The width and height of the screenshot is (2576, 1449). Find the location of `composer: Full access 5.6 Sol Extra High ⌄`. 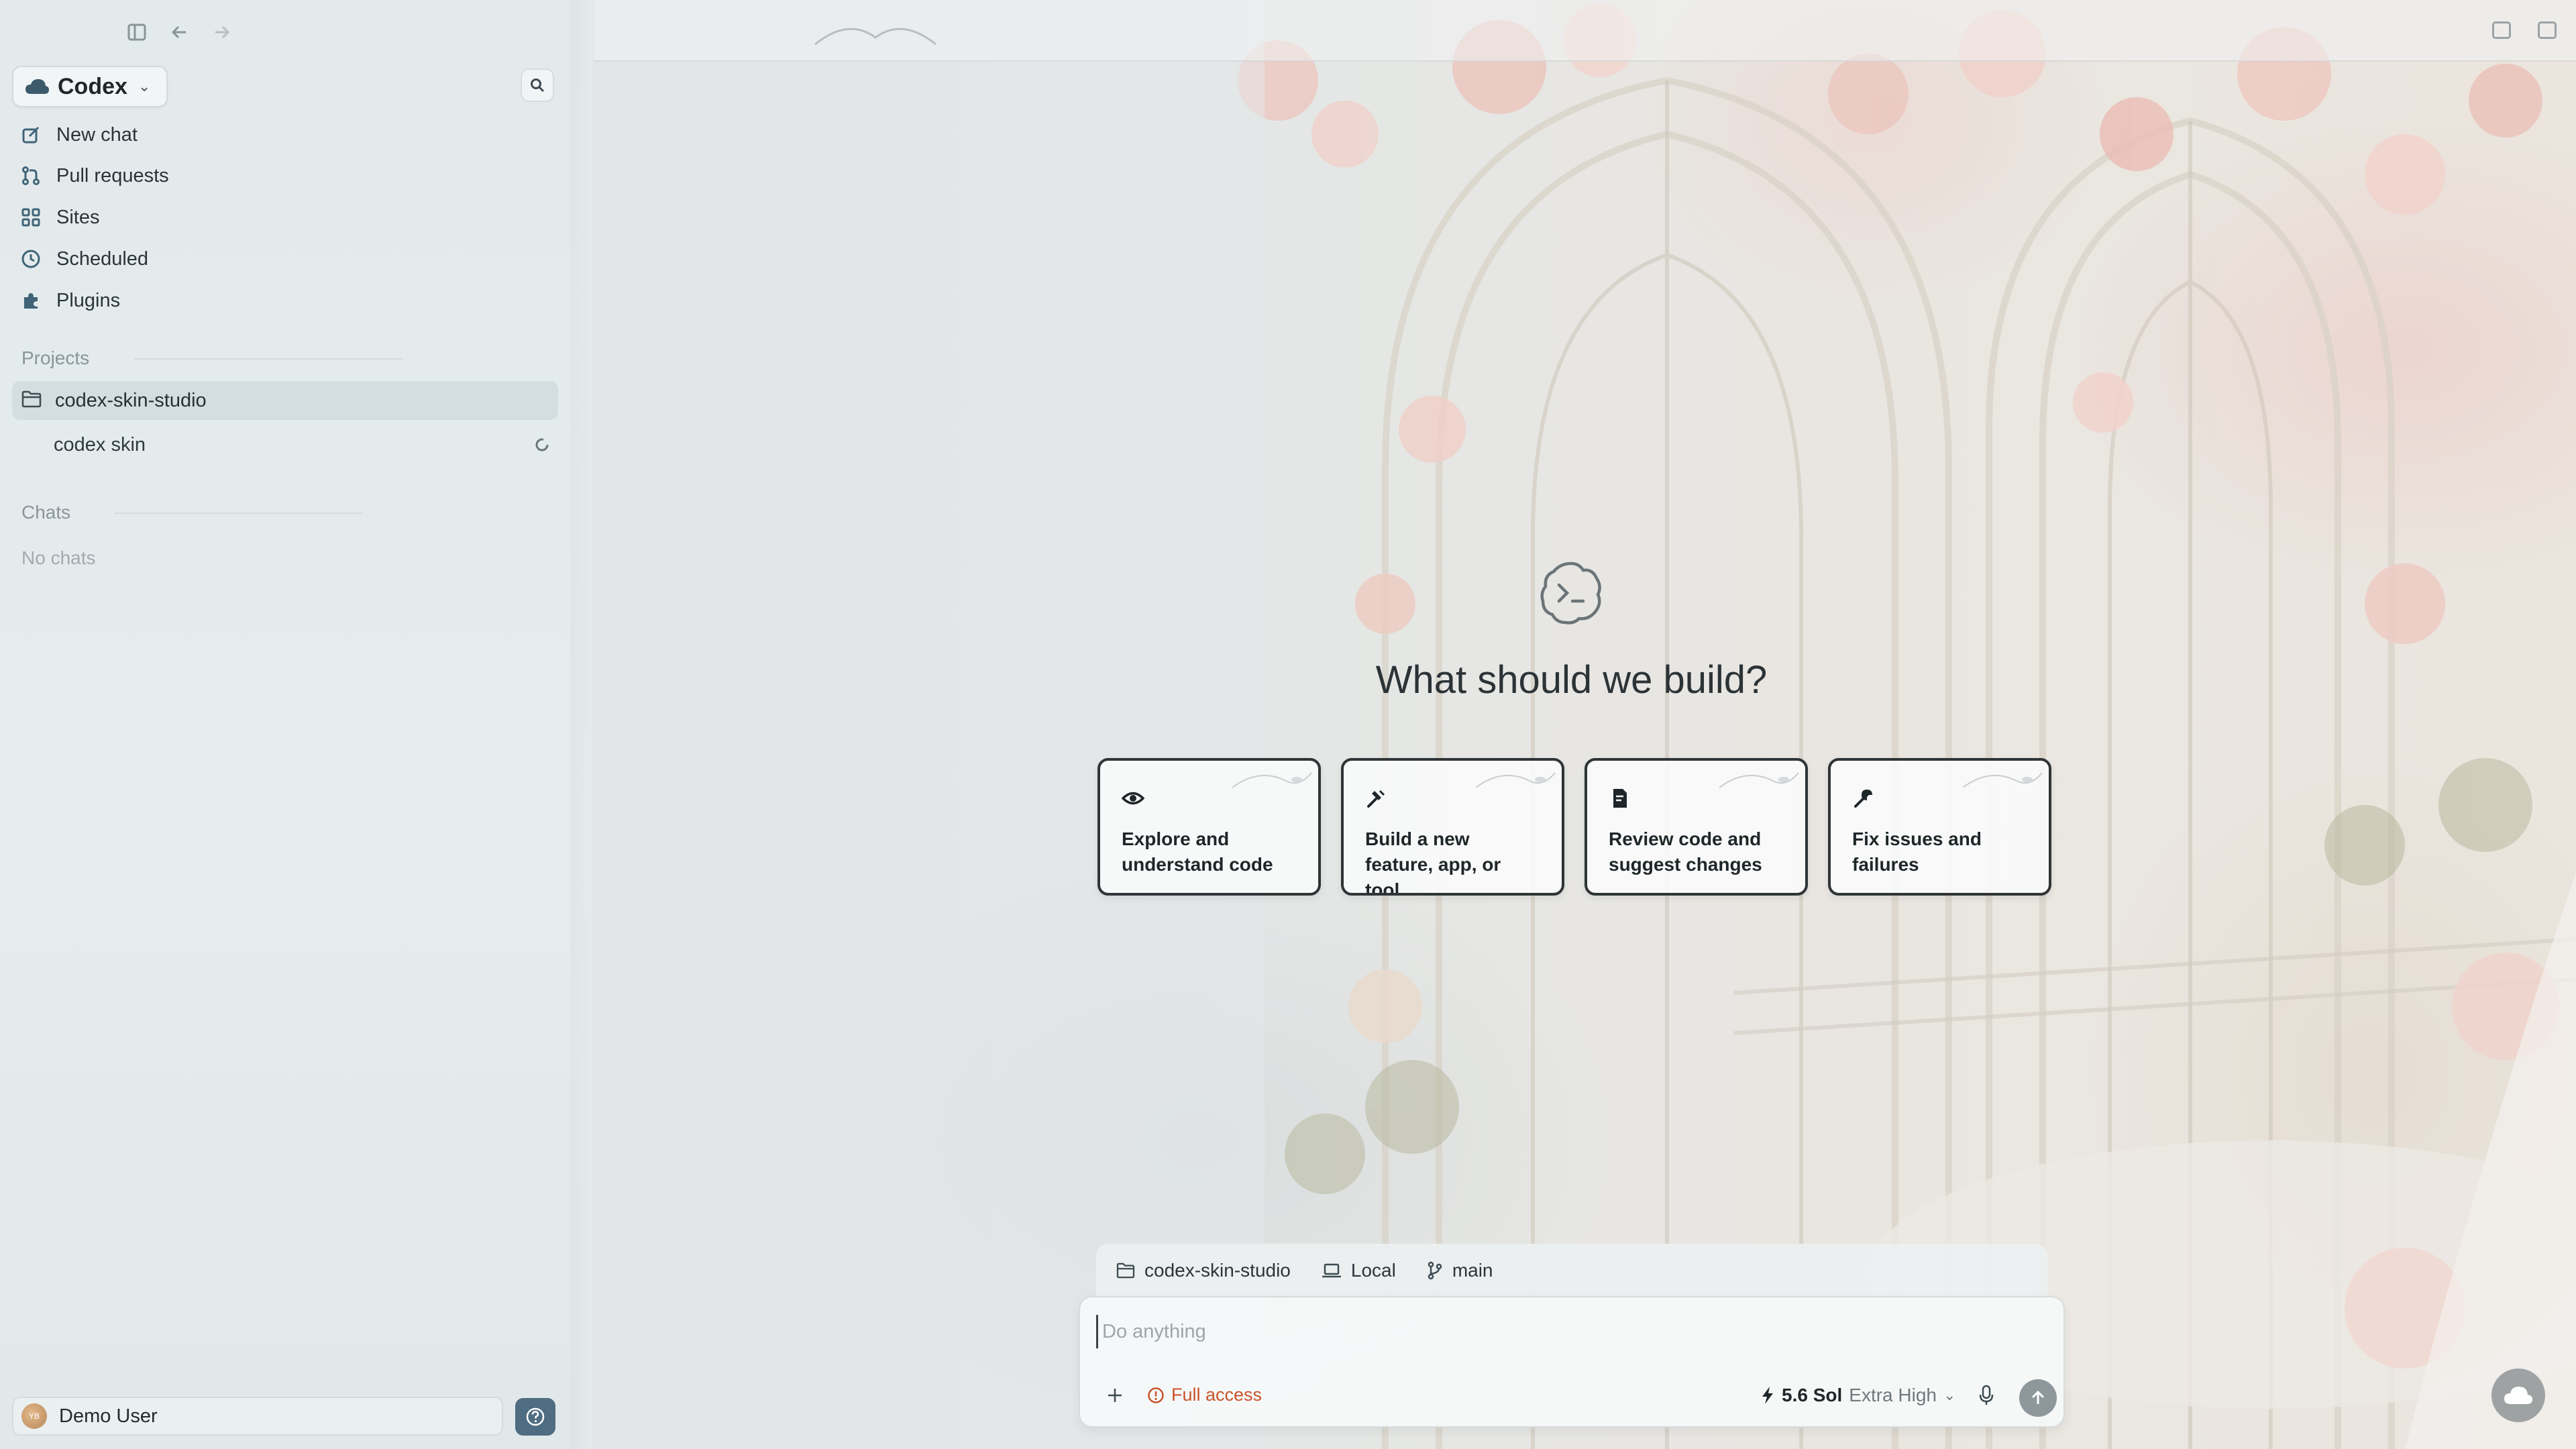

composer: Full access 5.6 Sol Extra High ⌄ is located at coordinates (1572, 1362).